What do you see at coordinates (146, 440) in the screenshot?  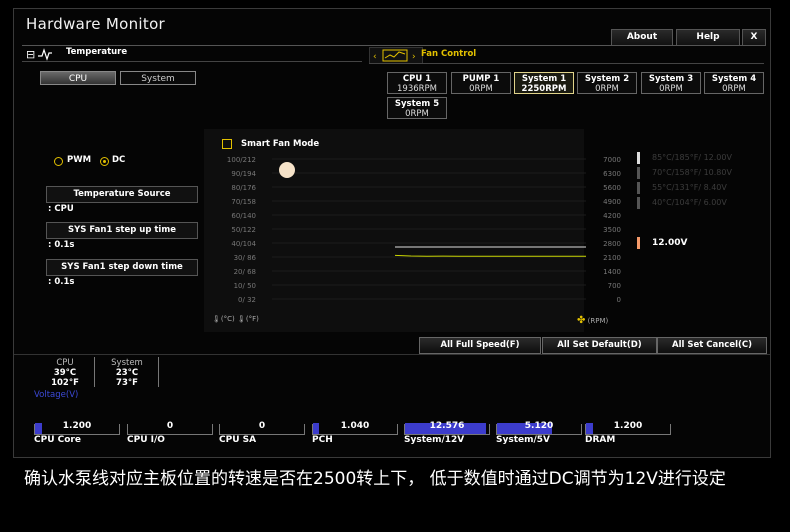 I see `voltage-name: CPU I/O` at bounding box center [146, 440].